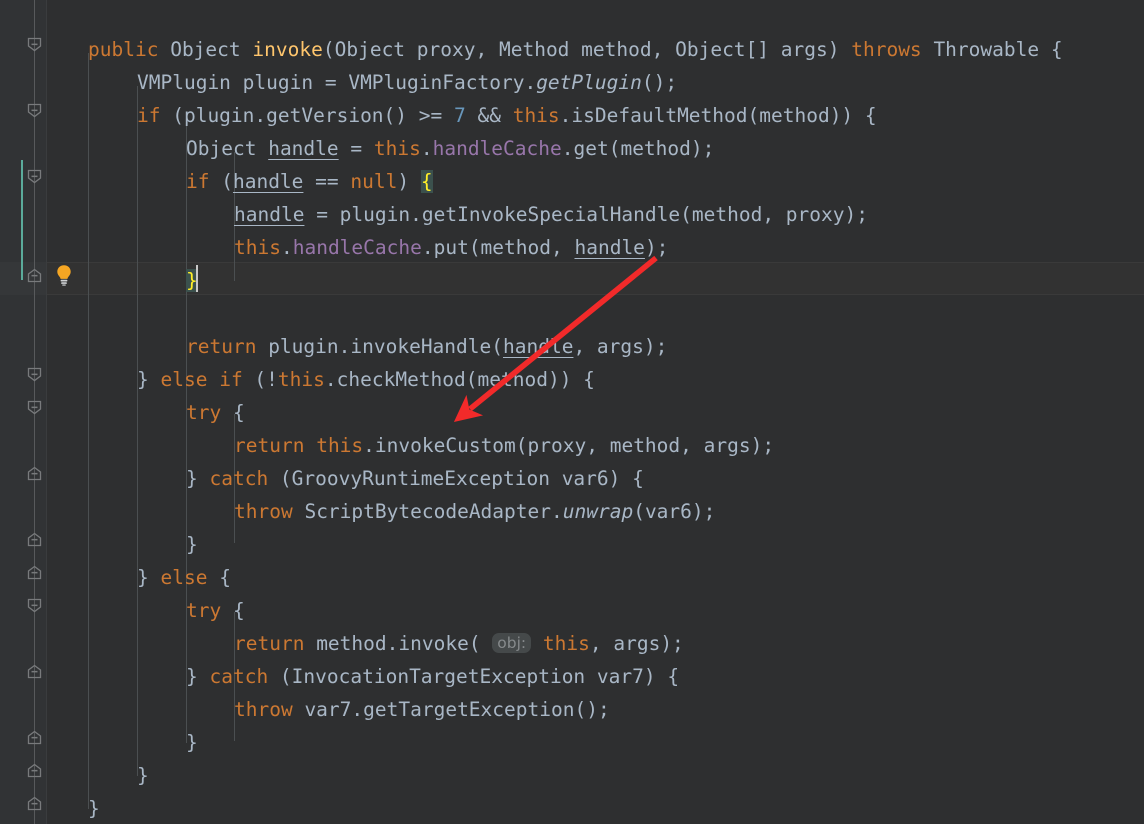  I want to click on code-line: } else {, so click(572, 577).